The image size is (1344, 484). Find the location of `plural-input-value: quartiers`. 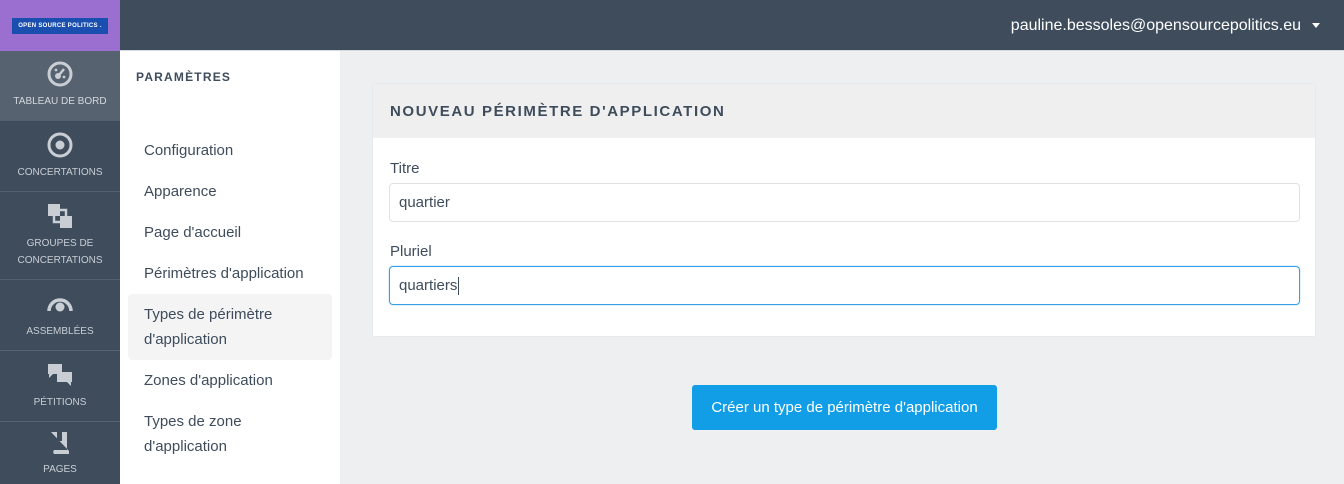

plural-input-value: quartiers is located at coordinates (428, 285).